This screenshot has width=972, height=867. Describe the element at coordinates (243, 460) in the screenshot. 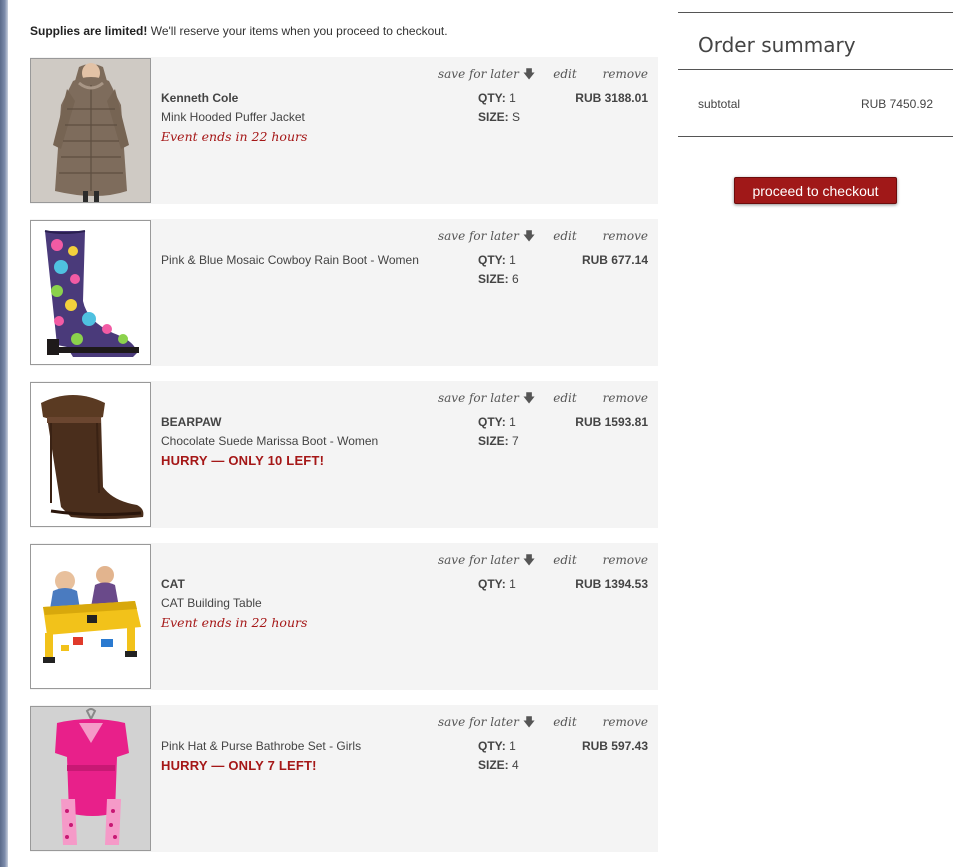

I see `stock-alert: HURRY — ONLY 10 LEFT!` at that location.